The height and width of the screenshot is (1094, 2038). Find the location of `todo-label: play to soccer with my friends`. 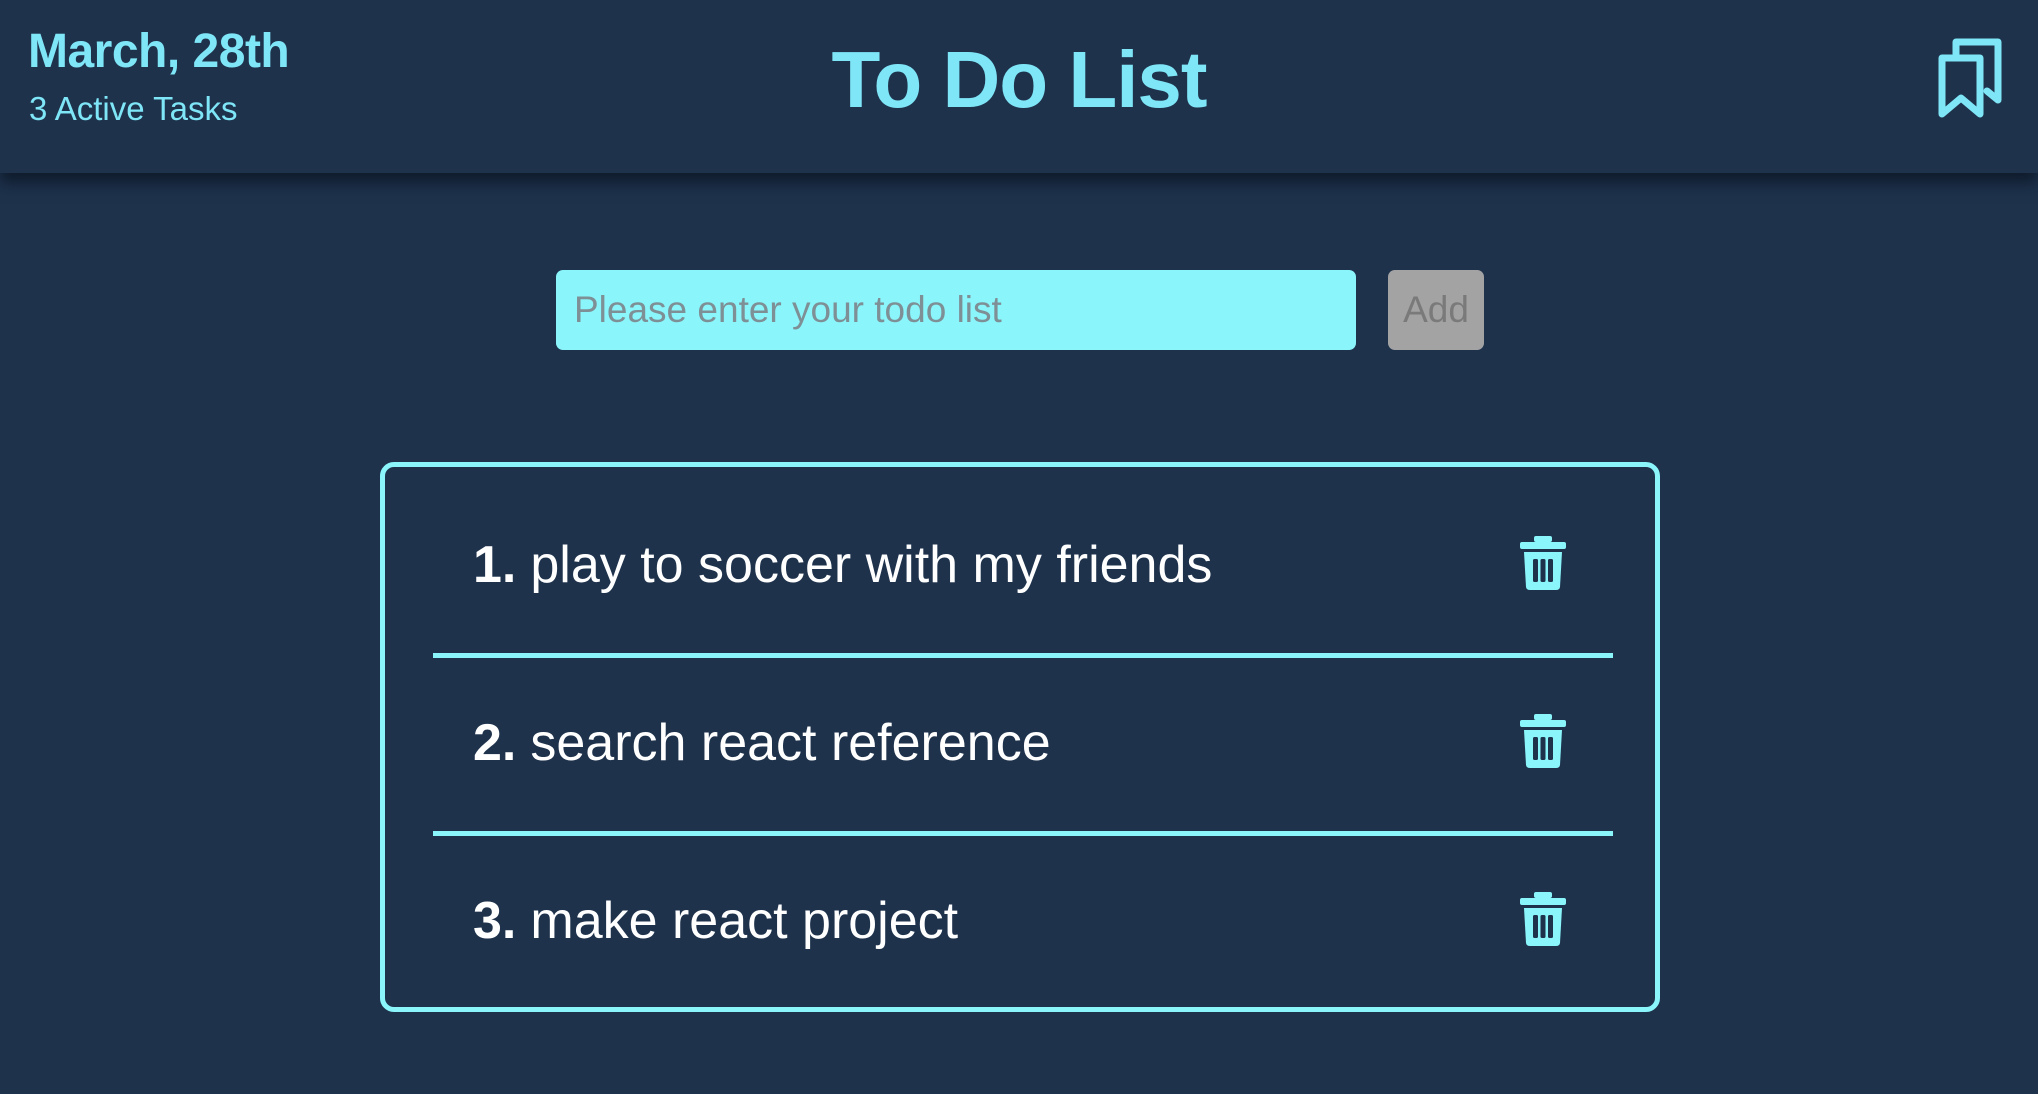

todo-label: play to soccer with my friends is located at coordinates (871, 565).